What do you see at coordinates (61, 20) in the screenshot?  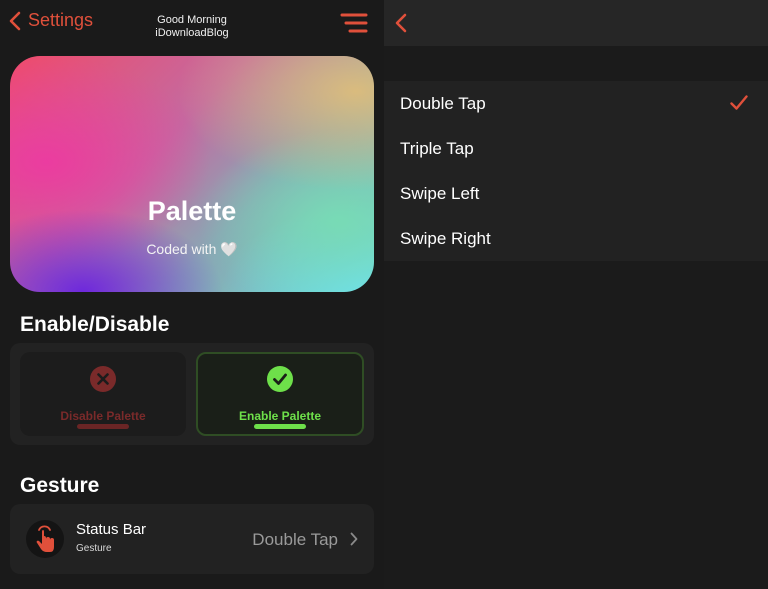 I see `back-label: Settings` at bounding box center [61, 20].